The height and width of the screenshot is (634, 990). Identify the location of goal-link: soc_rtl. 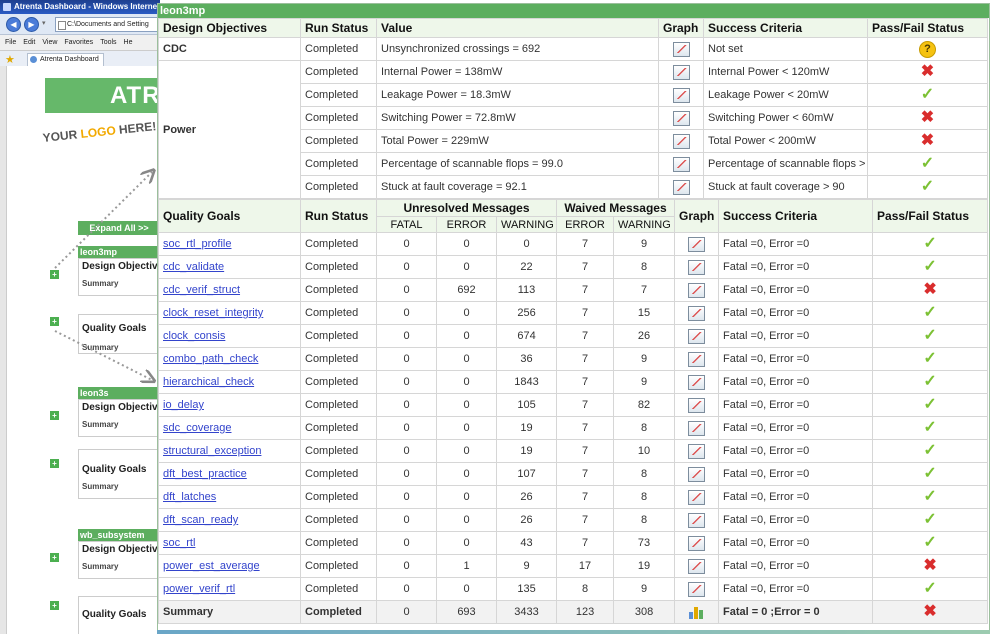
(179, 543).